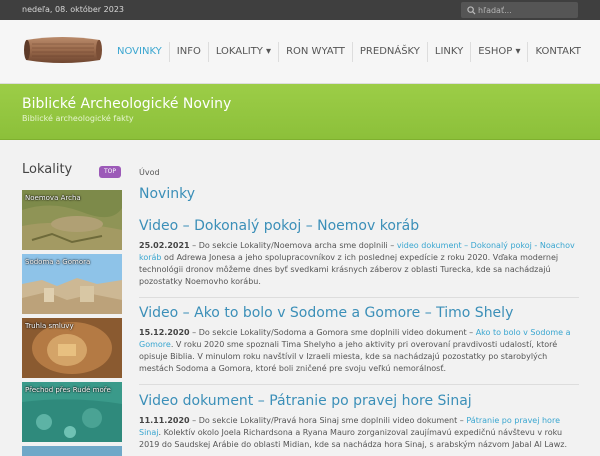 The width and height of the screenshot is (600, 456). What do you see at coordinates (525, 10) in the screenshot?
I see `search-input` at bounding box center [525, 10].